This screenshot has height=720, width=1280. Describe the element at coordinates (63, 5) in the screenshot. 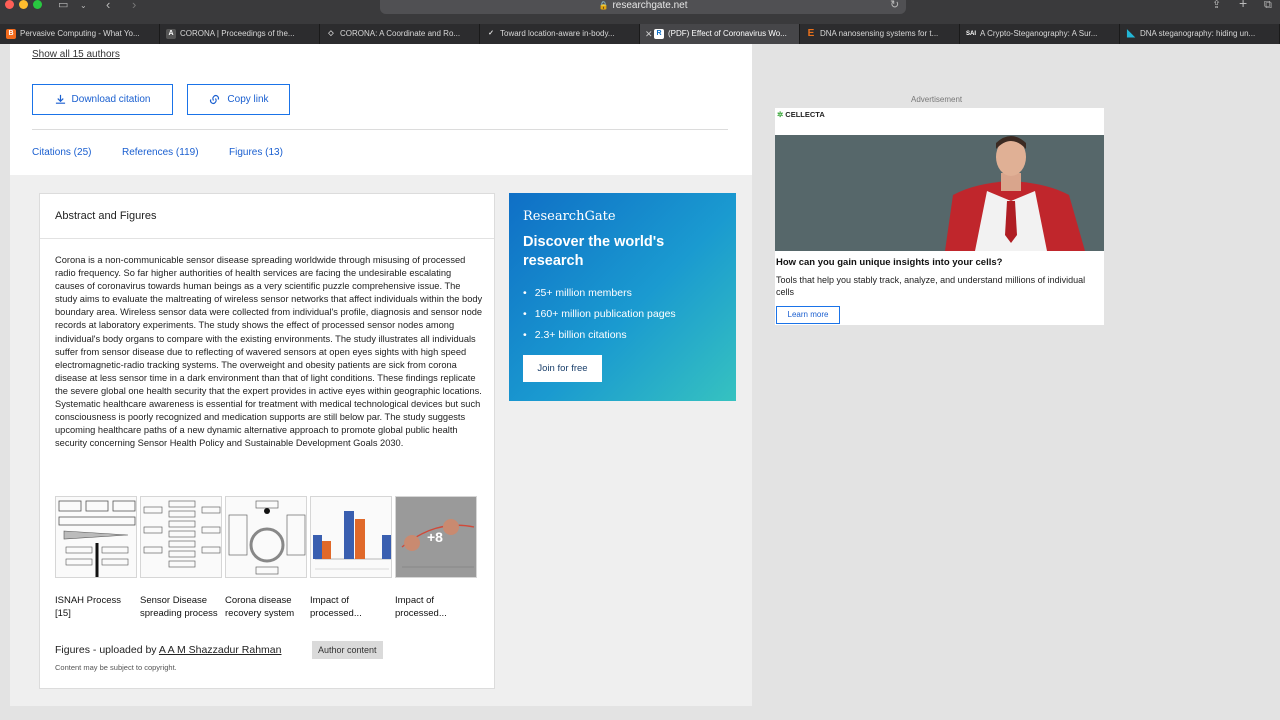

I see `sidebar-icon: ▭` at that location.